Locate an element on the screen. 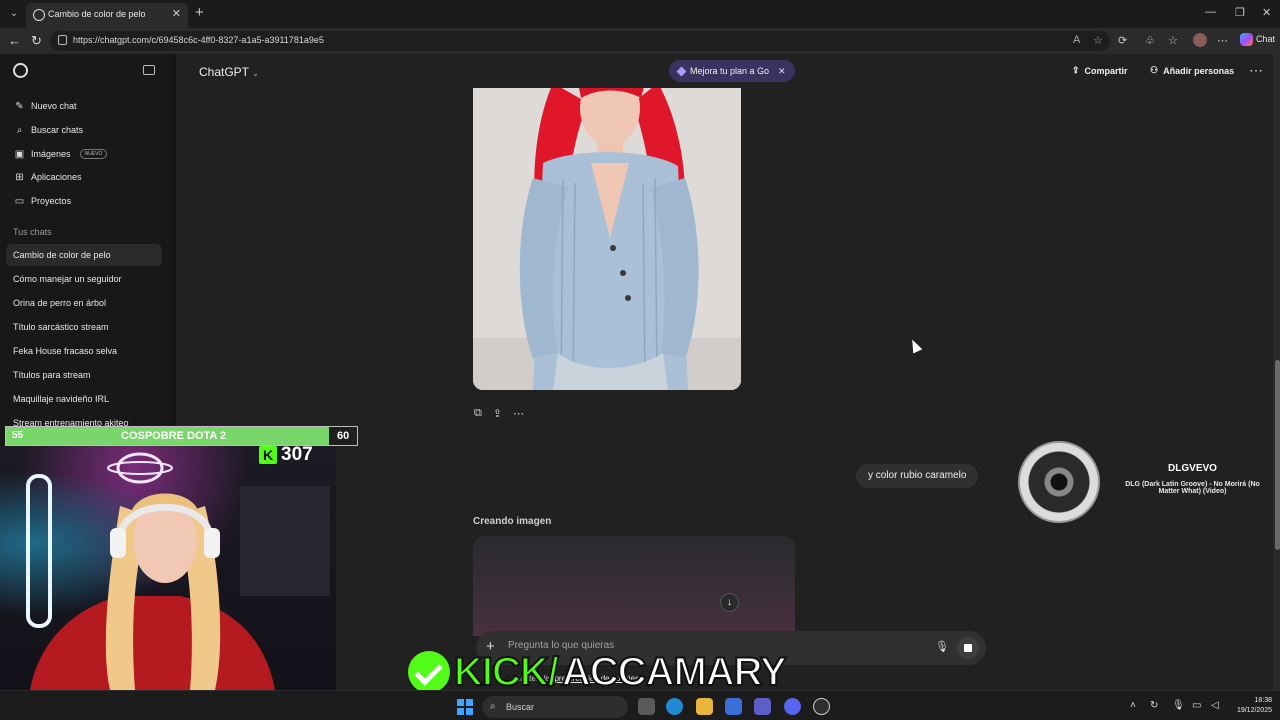 The height and width of the screenshot is (720, 1280). poll-title: COSPOBRE DOTA 2 is located at coordinates (174, 436).